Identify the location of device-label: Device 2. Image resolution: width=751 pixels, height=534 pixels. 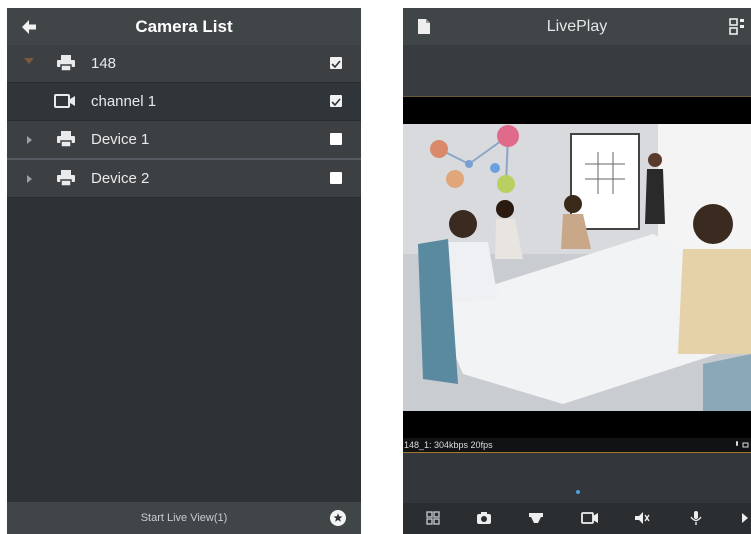
(120, 178).